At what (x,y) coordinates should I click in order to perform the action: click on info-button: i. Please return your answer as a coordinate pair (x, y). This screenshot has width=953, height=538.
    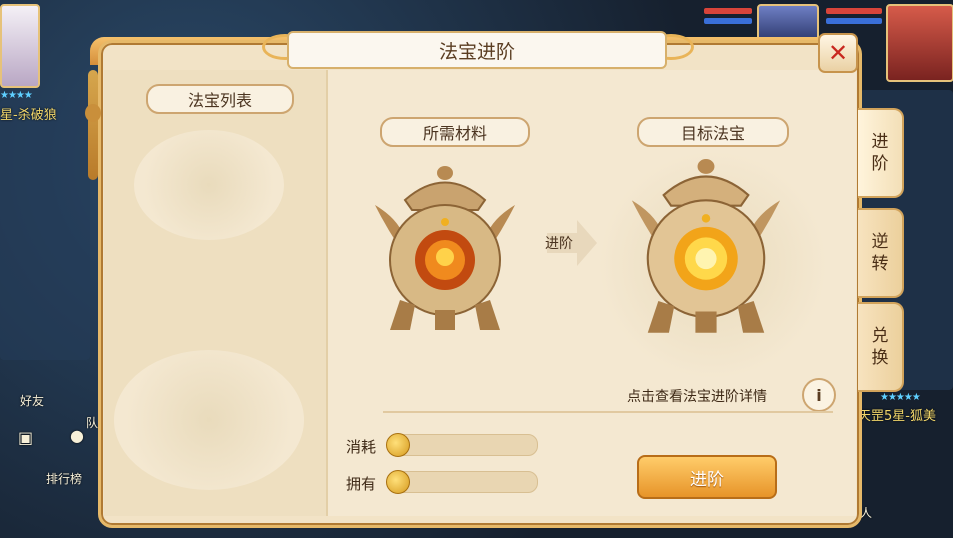
    Looking at the image, I should click on (819, 395).